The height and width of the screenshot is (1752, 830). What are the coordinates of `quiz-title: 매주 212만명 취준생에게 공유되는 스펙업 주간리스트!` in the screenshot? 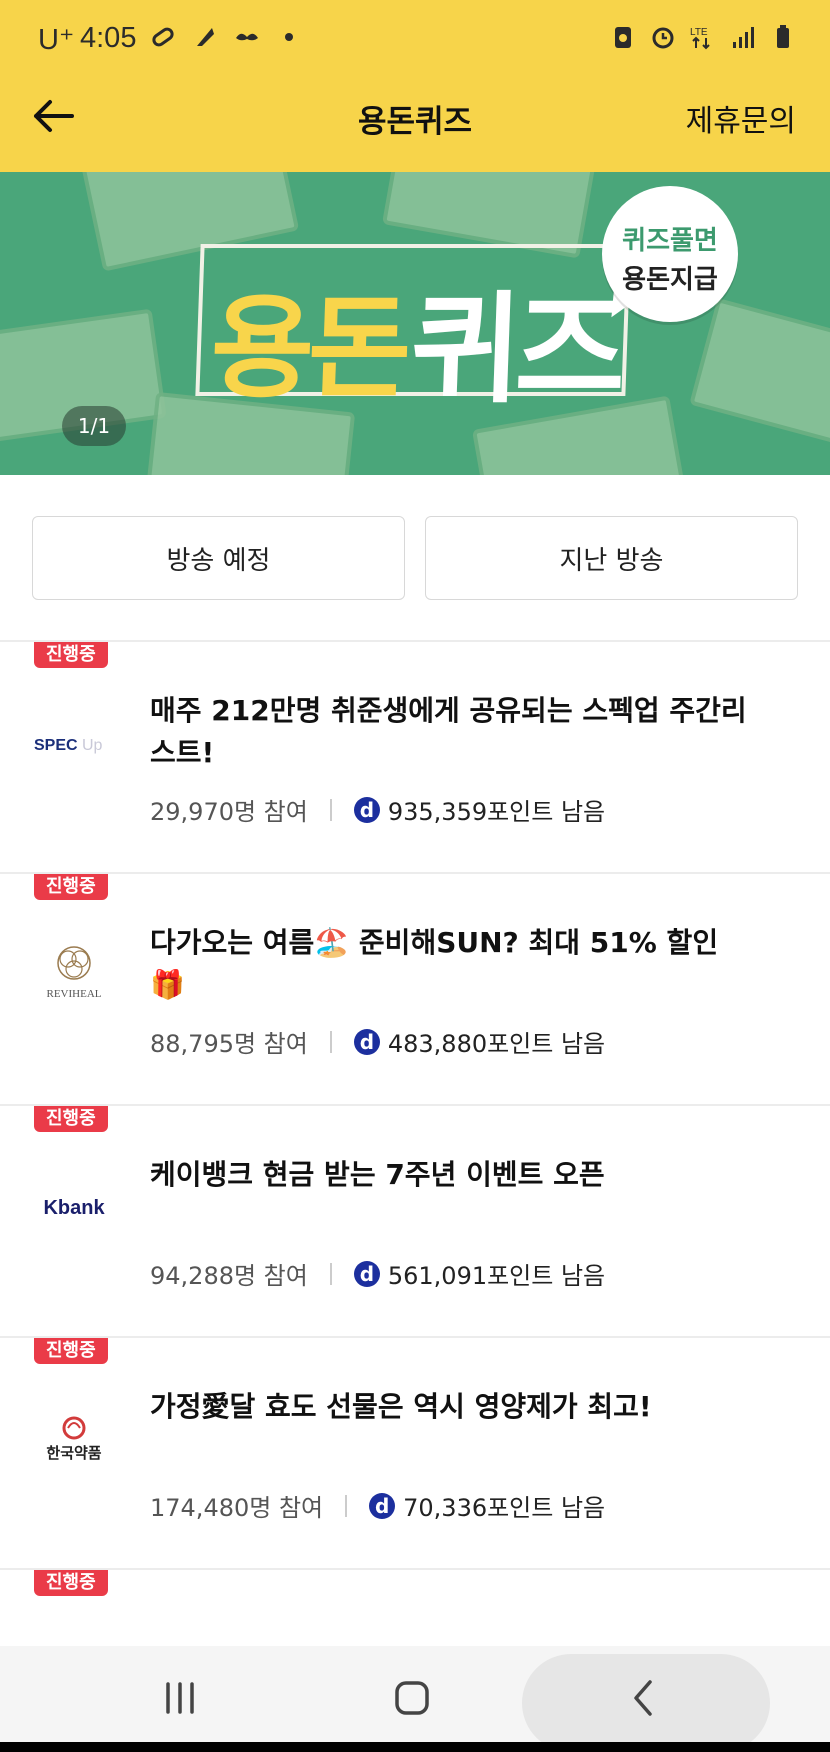 It's located at (448, 731).